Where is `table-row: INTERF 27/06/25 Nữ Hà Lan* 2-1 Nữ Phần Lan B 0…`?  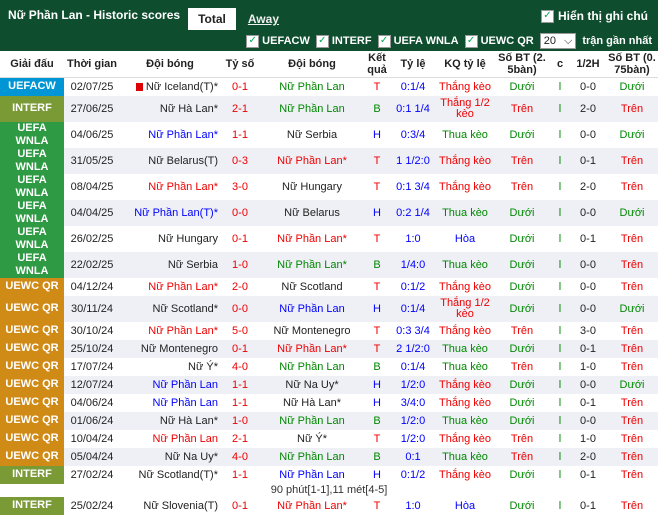 table-row: INTERF 27/06/25 Nữ Hà Lan* 2-1 Nữ Phần Lan B 0… is located at coordinates (329, 108).